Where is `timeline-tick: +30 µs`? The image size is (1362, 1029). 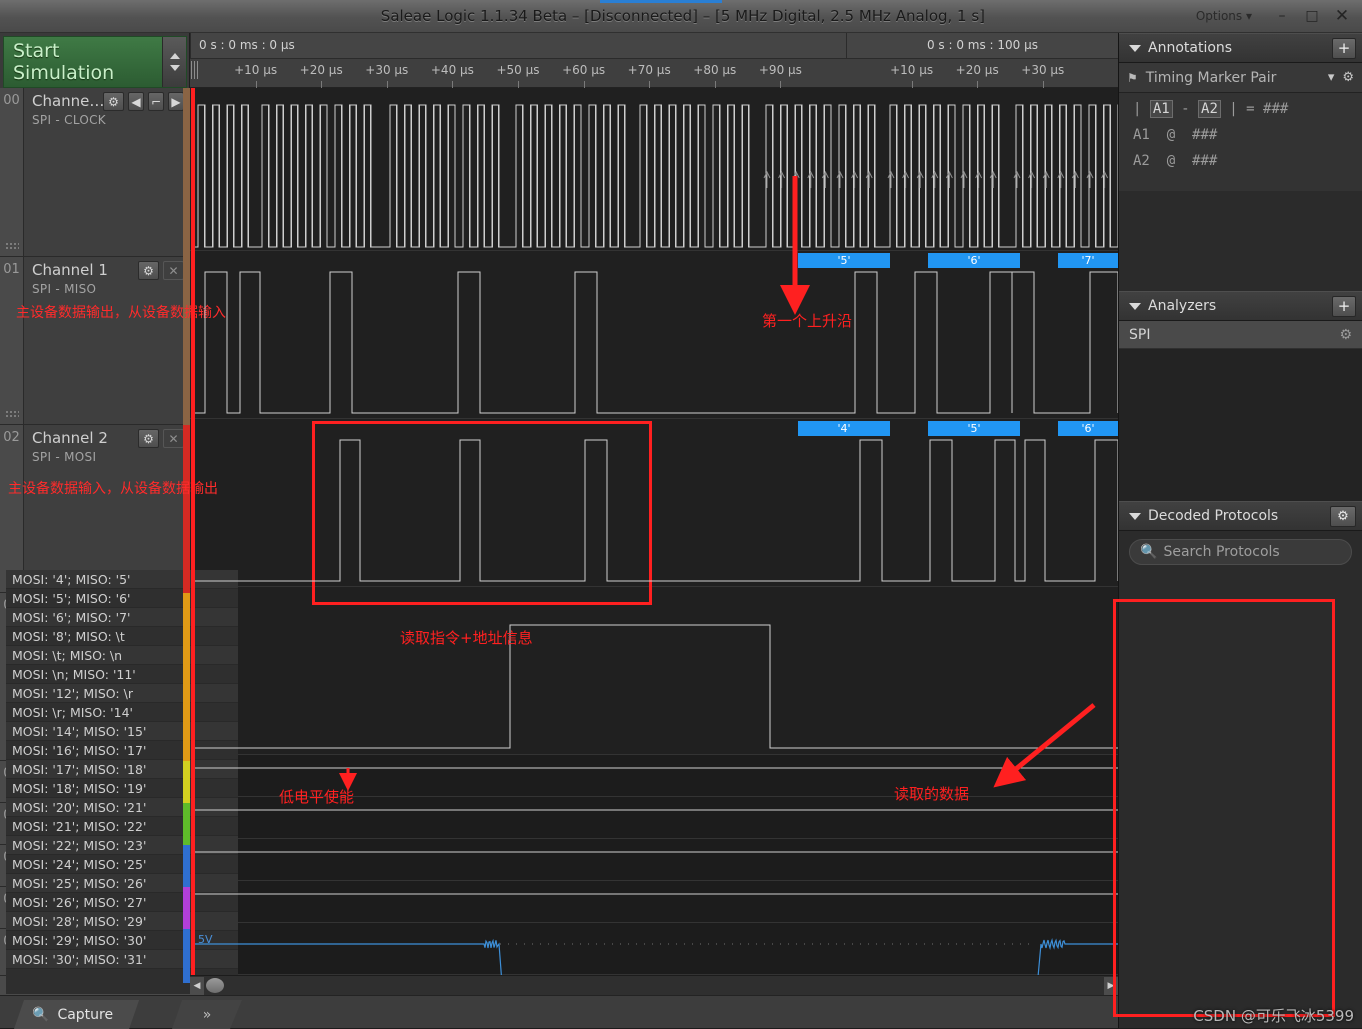 timeline-tick: +30 µs is located at coordinates (1043, 70).